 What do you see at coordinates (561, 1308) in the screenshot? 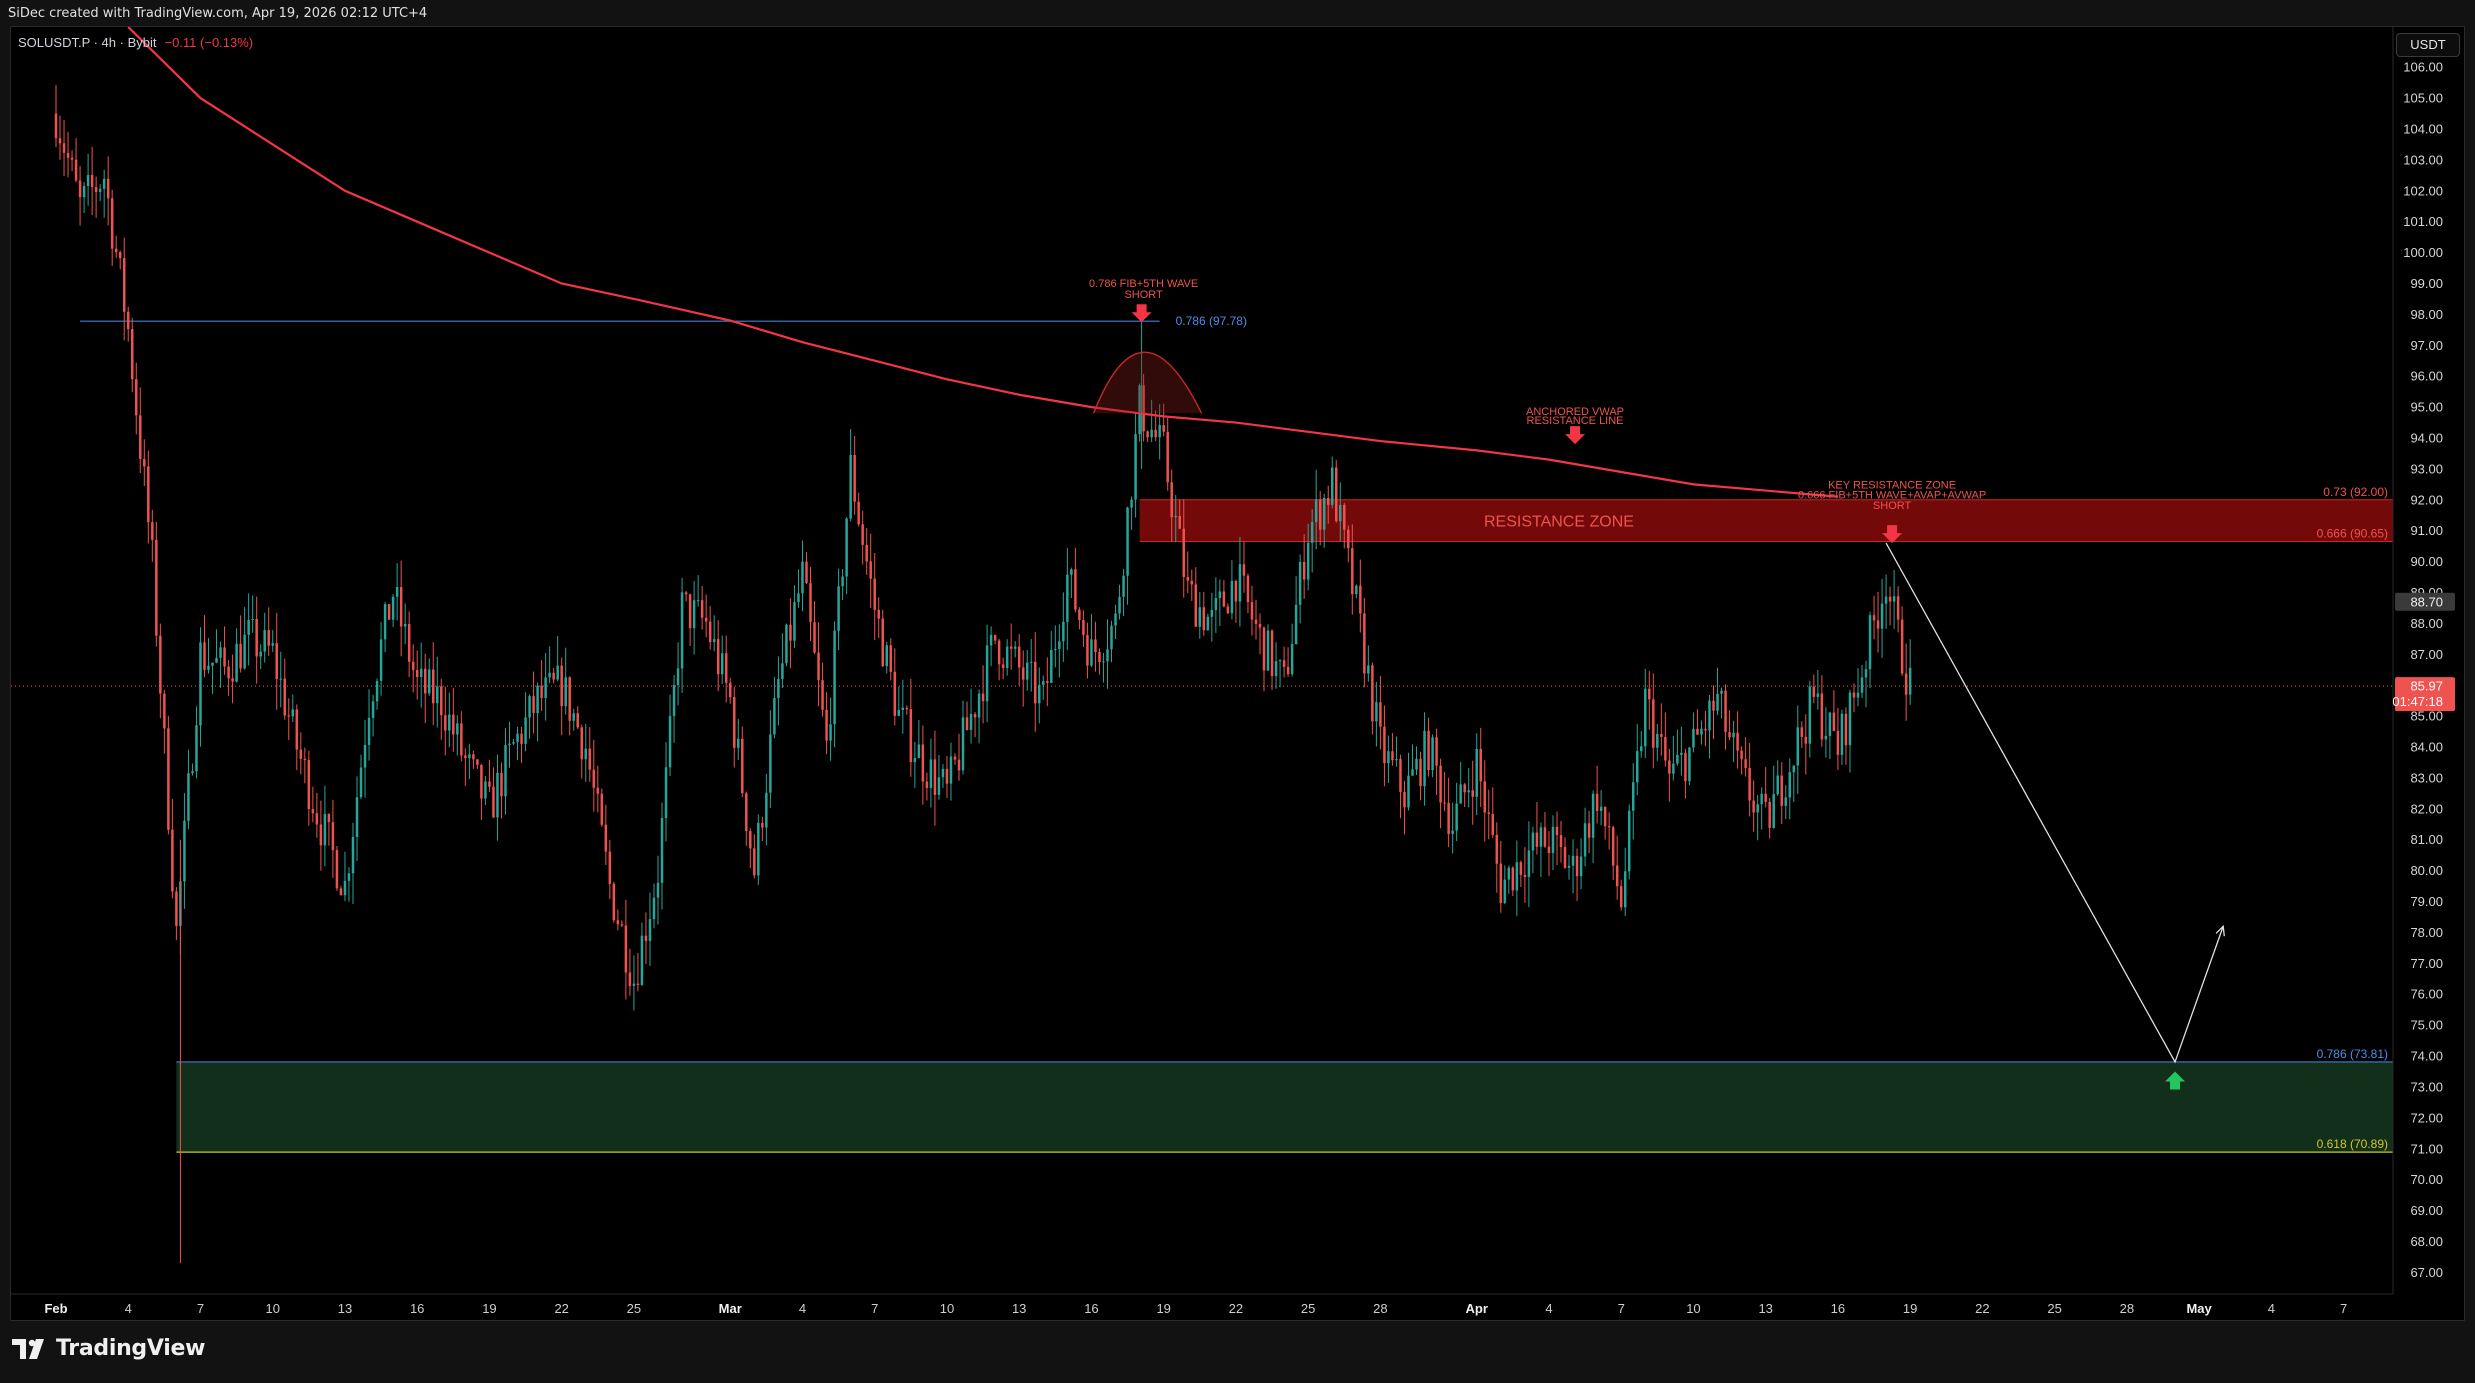
I see `time-tick-label: 22` at bounding box center [561, 1308].